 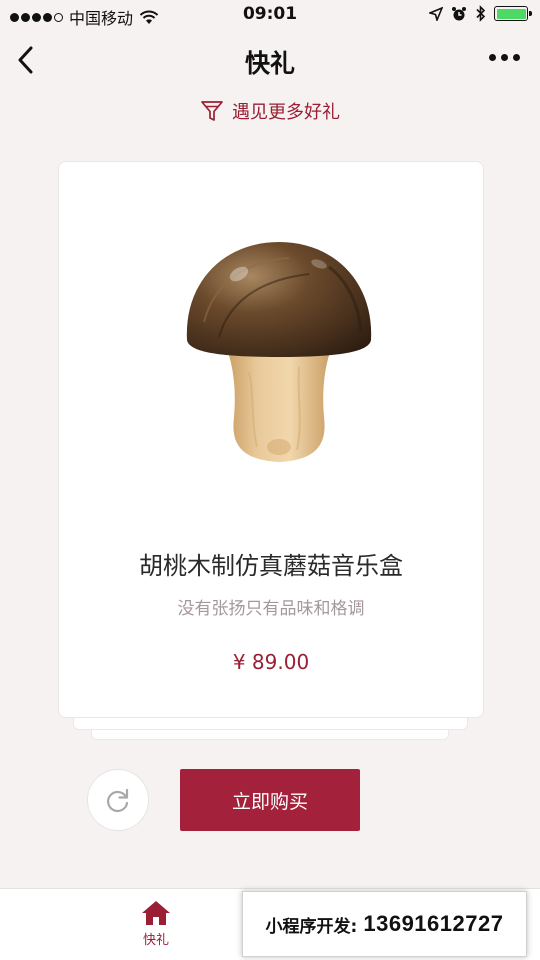 I want to click on back-button, so click(x=25, y=60).